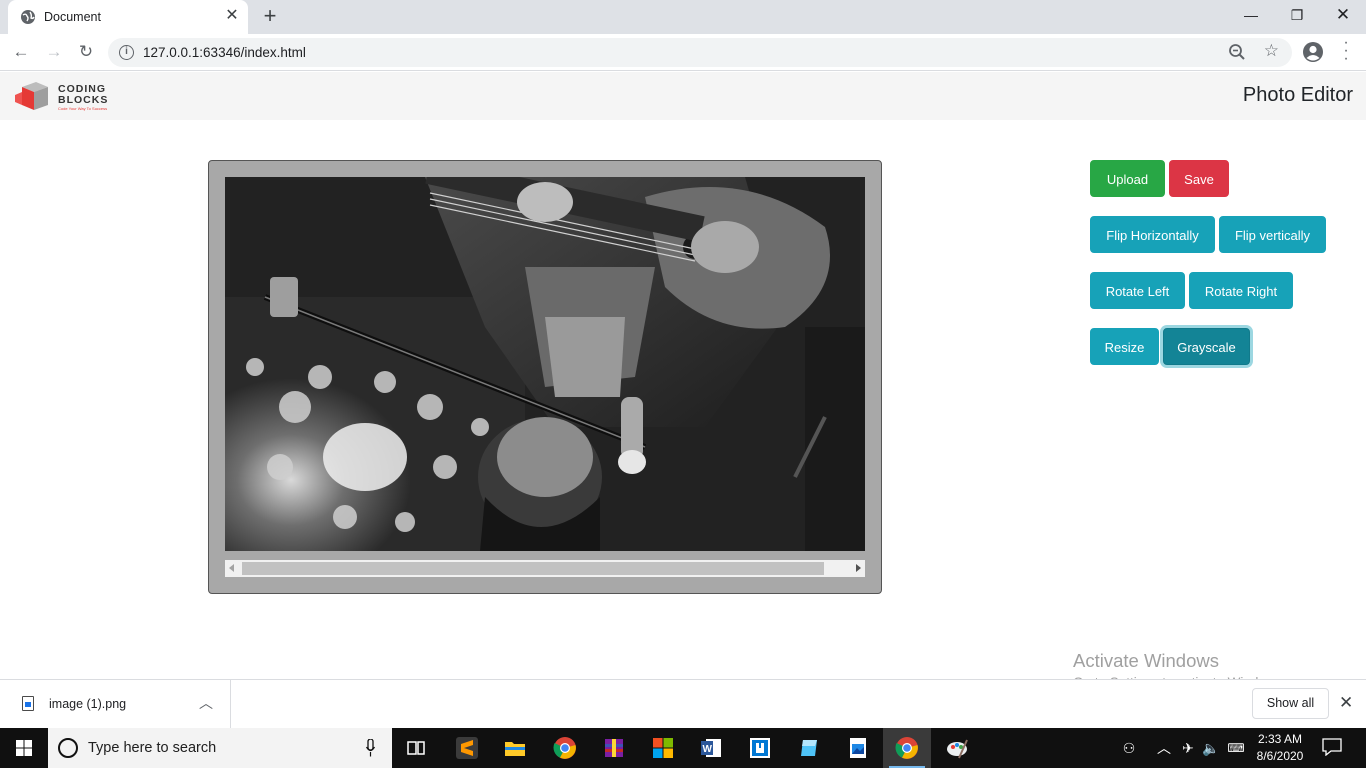 This screenshot has height=768, width=1366. I want to click on clock-date: 8/6/2020, so click(1280, 756).